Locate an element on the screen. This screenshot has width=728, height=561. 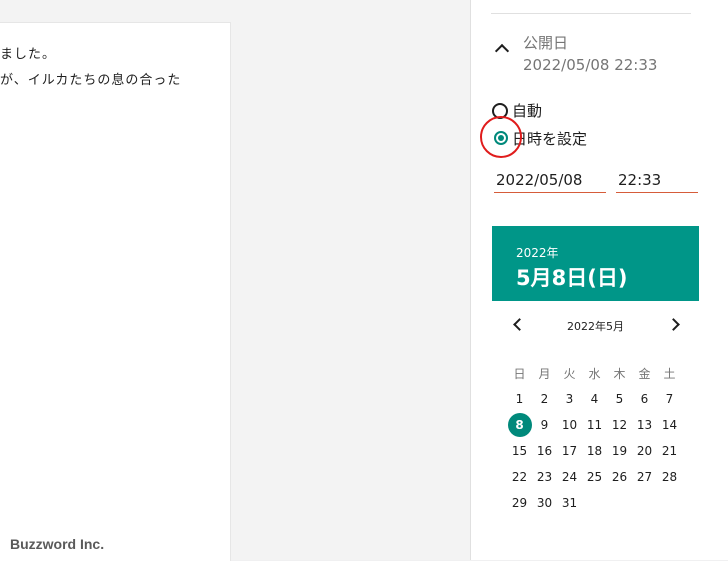
day-cell: 27 is located at coordinates (644, 477).